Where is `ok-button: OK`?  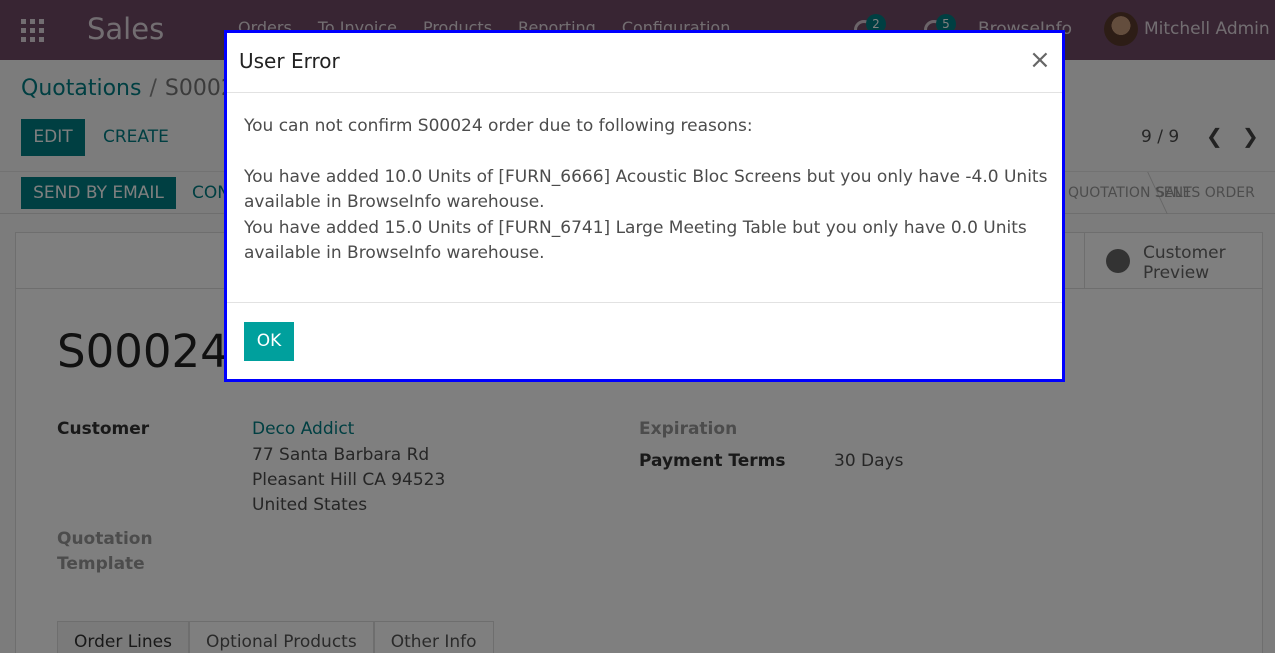
ok-button: OK is located at coordinates (269, 341).